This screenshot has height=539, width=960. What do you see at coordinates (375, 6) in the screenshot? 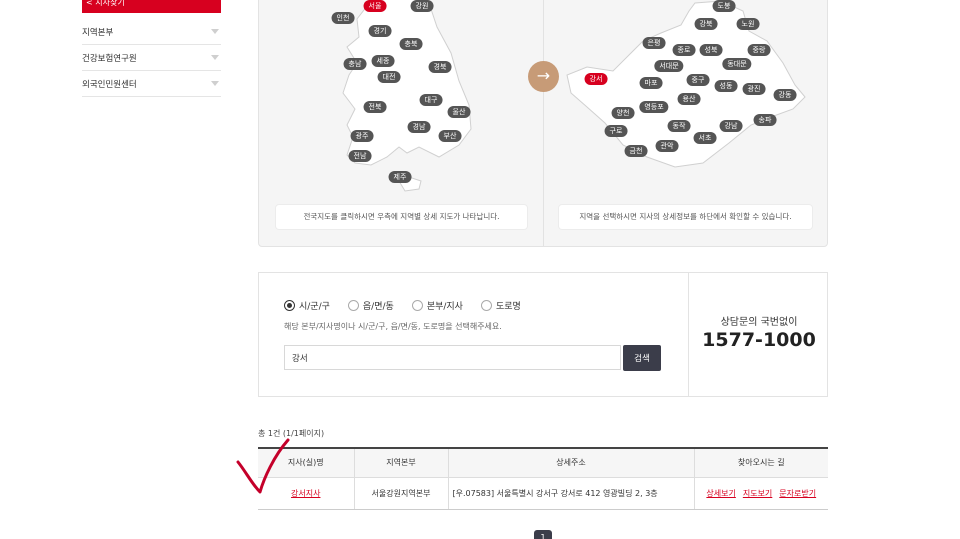
I see `region-pill-seoul: 서울` at bounding box center [375, 6].